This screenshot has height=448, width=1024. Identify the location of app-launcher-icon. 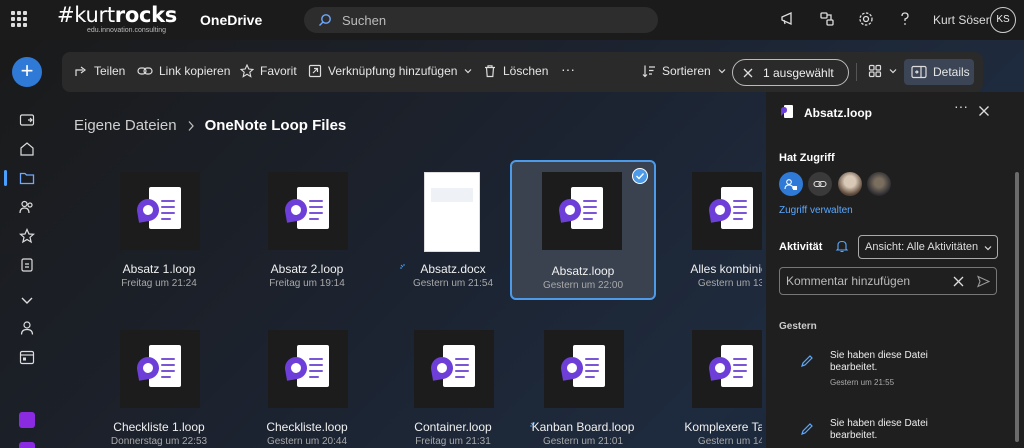
(19, 19).